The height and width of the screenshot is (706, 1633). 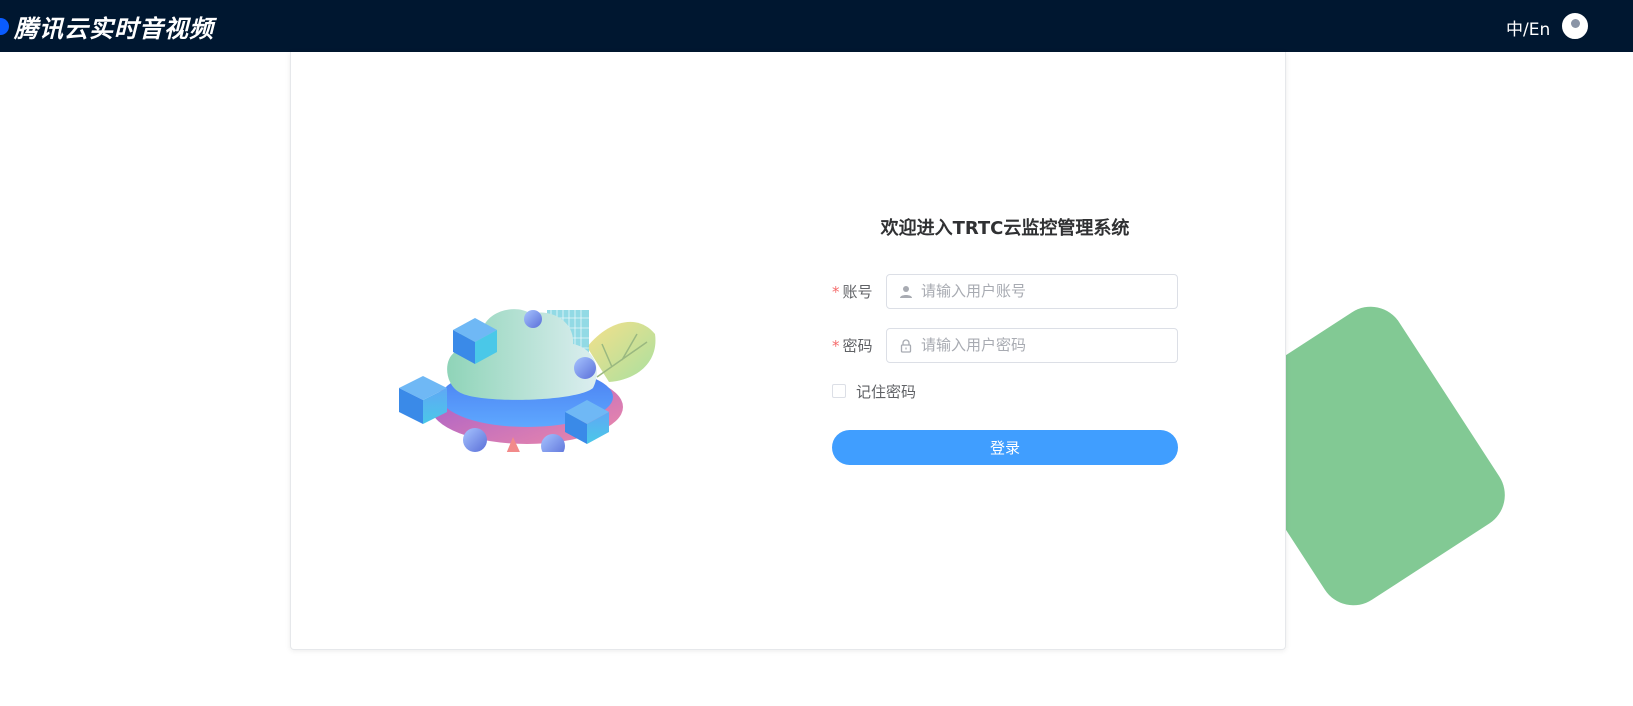 What do you see at coordinates (839, 391) in the screenshot?
I see `remember-checkbox` at bounding box center [839, 391].